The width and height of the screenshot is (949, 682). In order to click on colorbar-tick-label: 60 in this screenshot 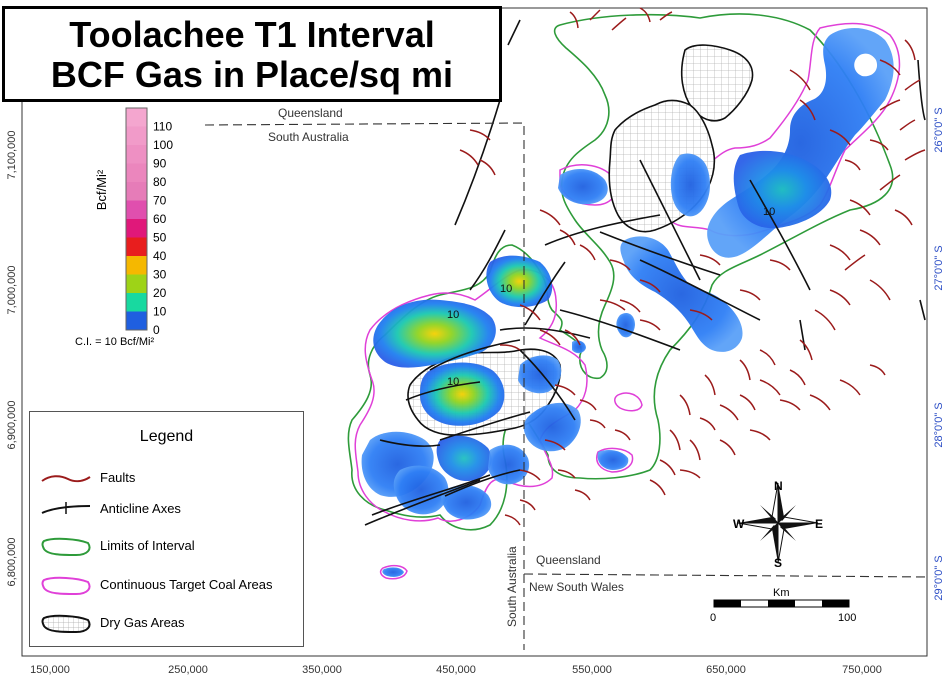, I will do `click(160, 219)`.